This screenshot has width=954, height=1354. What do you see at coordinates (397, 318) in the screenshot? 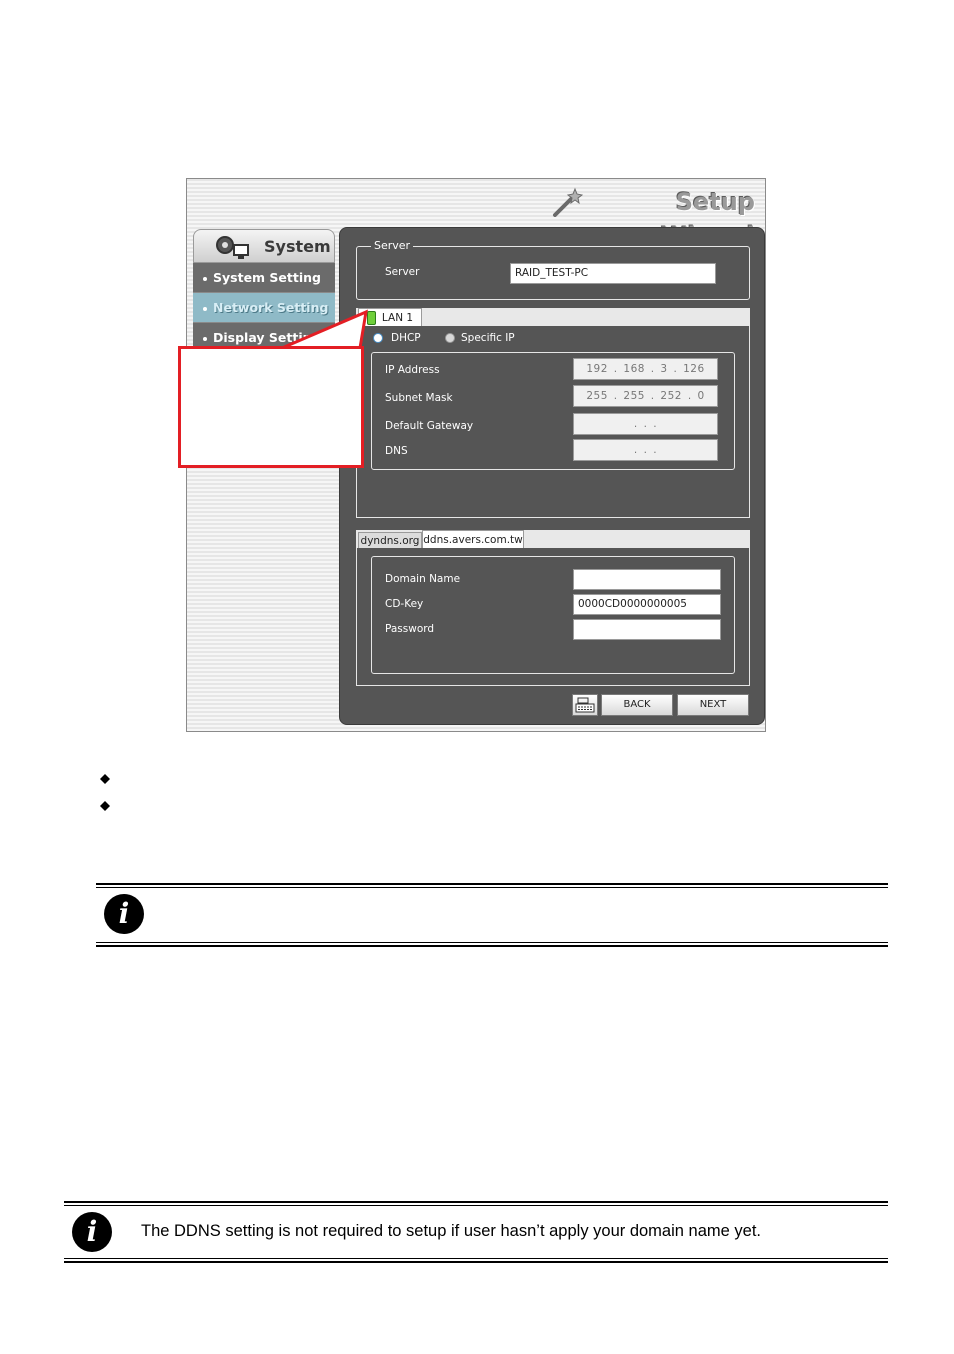
I see `tab-lan-label: LAN 1` at bounding box center [397, 318].